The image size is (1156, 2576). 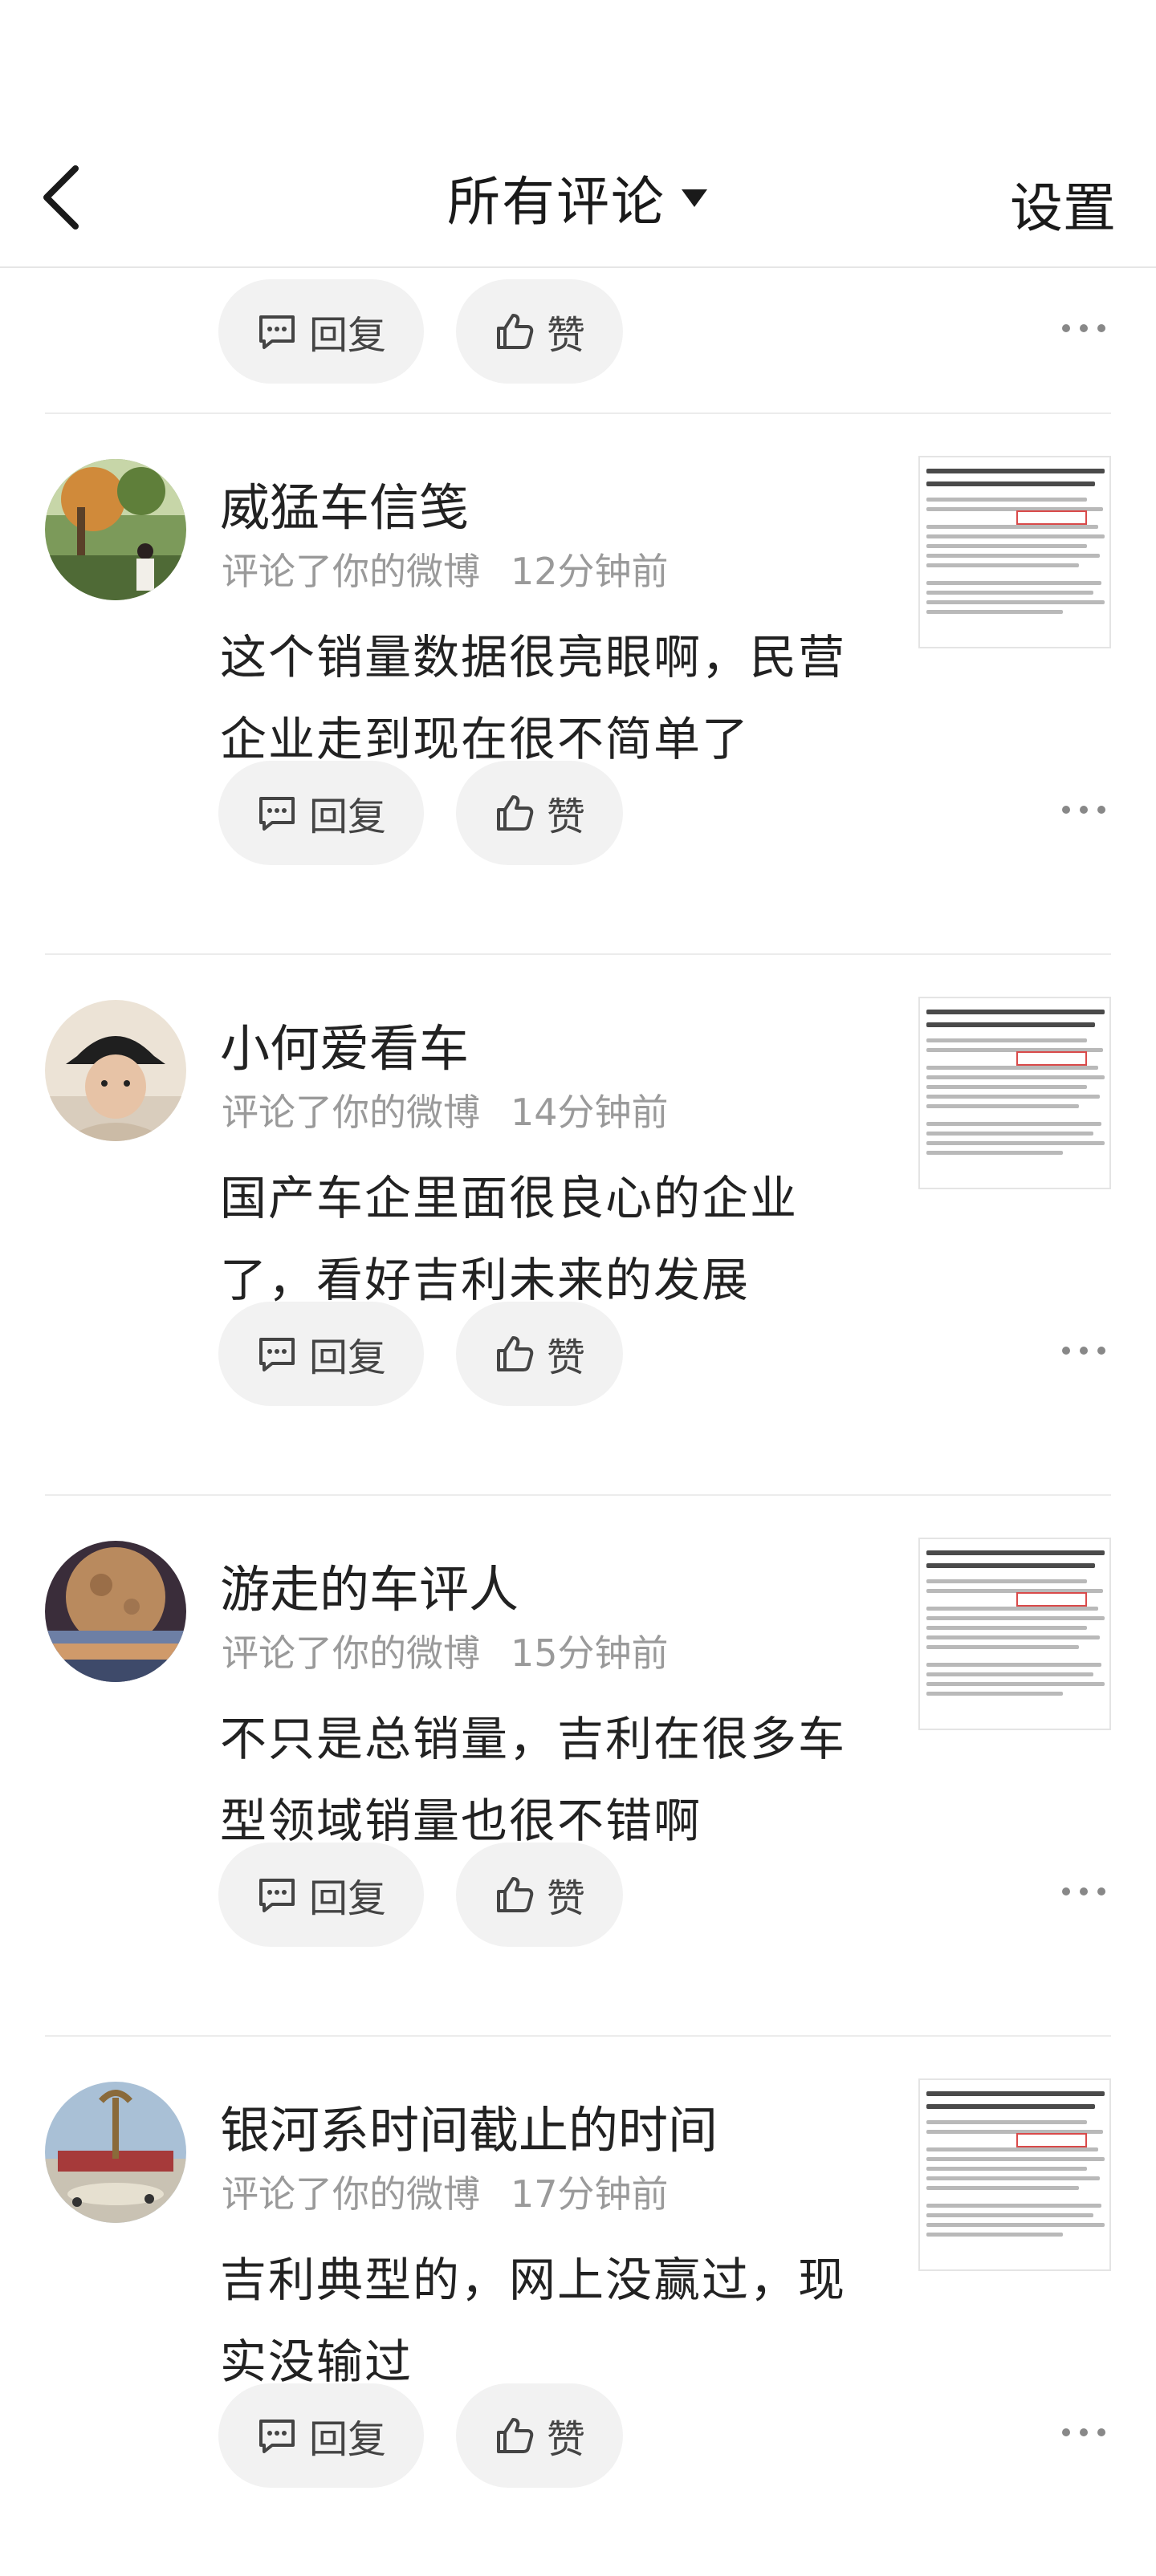 I want to click on page-title: 所有评论, so click(x=556, y=202).